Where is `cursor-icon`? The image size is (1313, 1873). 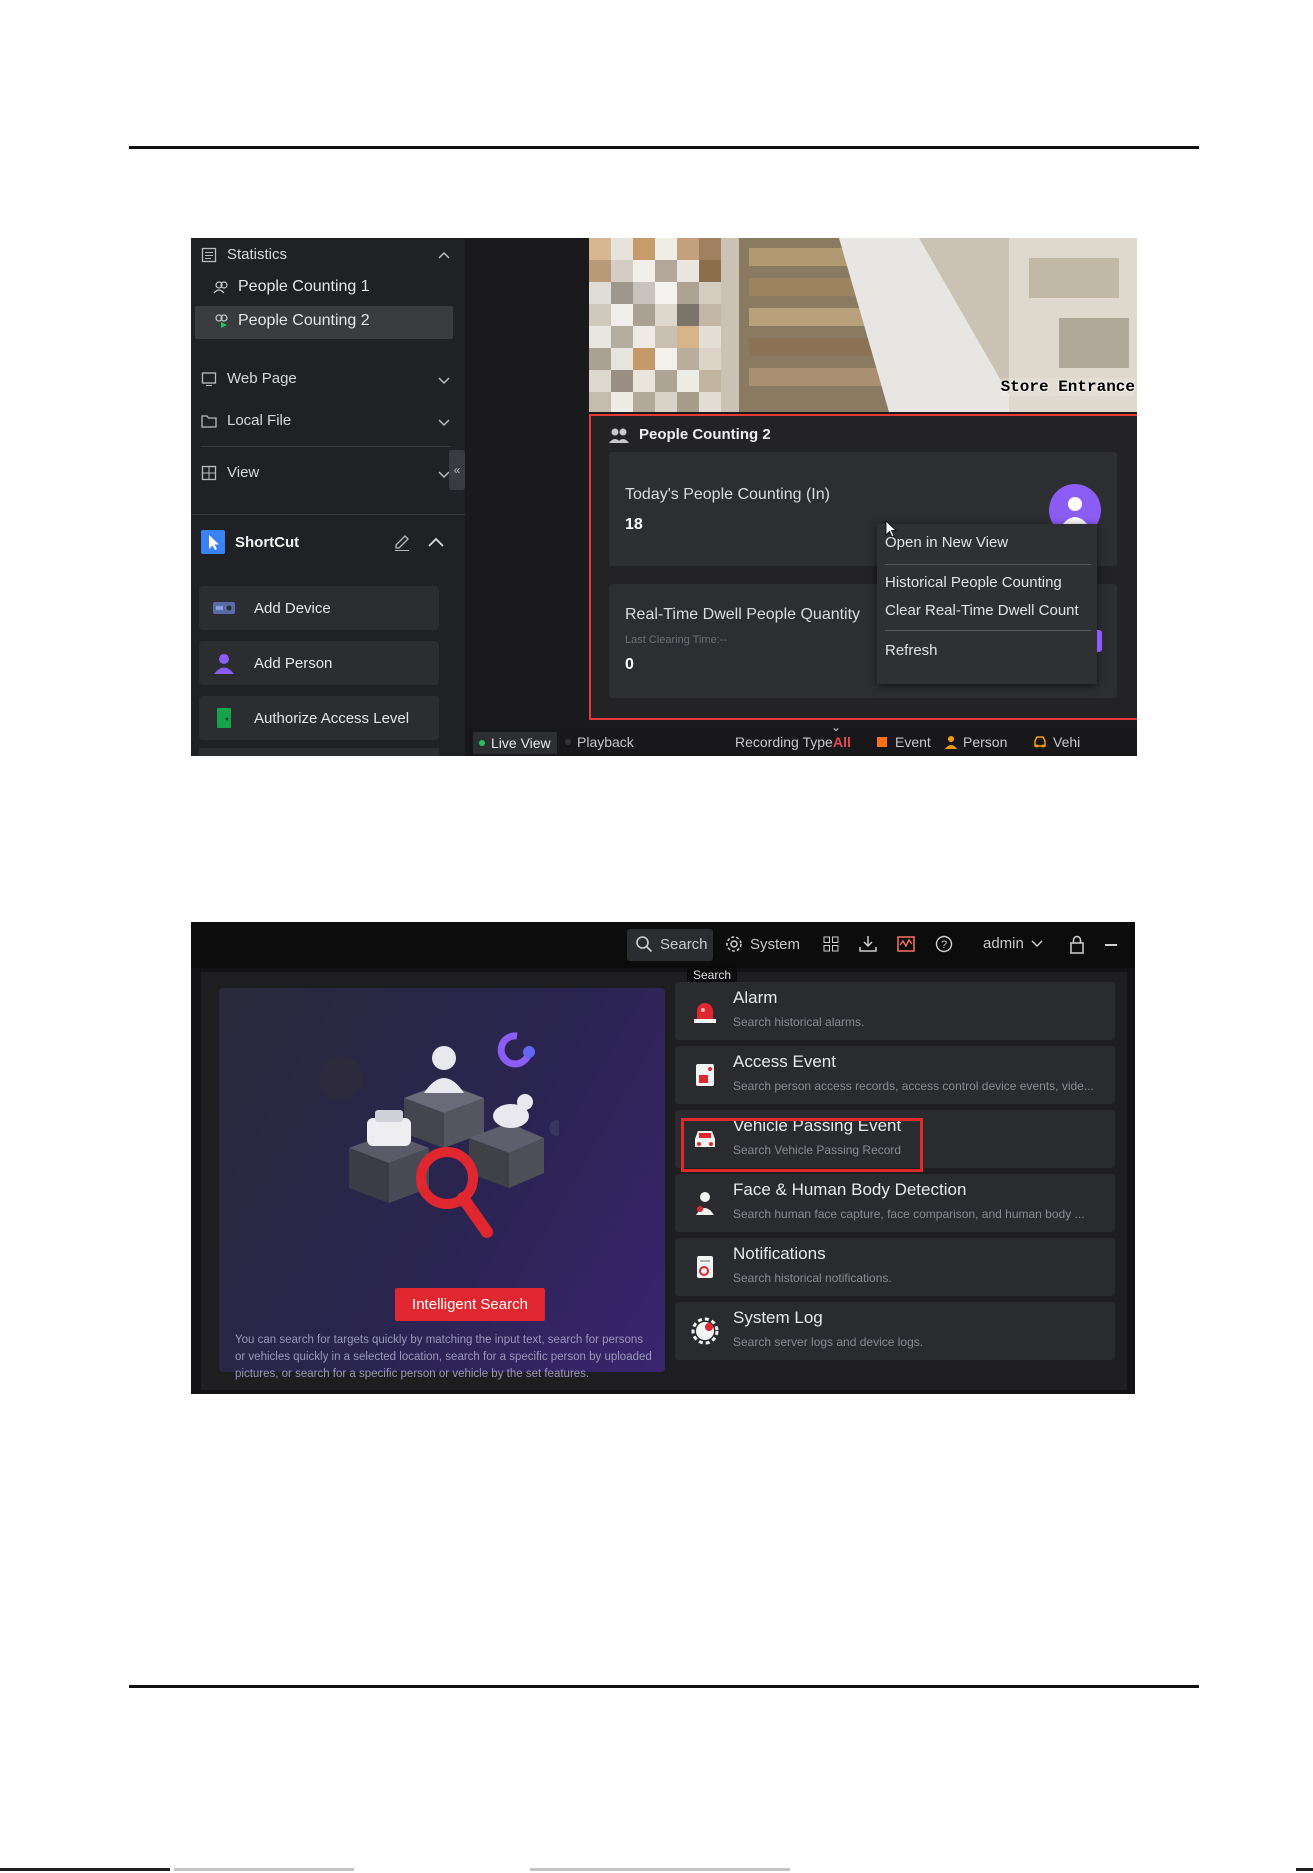
cursor-icon is located at coordinates (213, 542).